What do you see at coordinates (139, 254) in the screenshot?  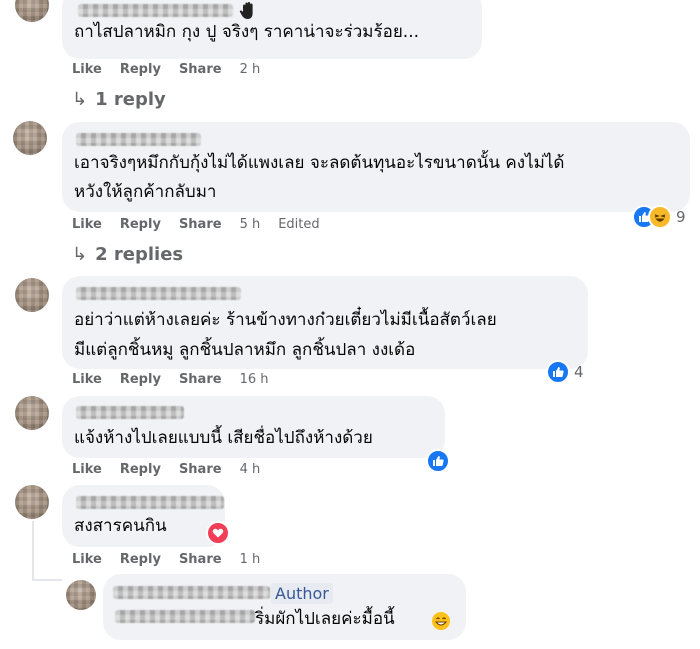 I see `replies-label: 2 replies` at bounding box center [139, 254].